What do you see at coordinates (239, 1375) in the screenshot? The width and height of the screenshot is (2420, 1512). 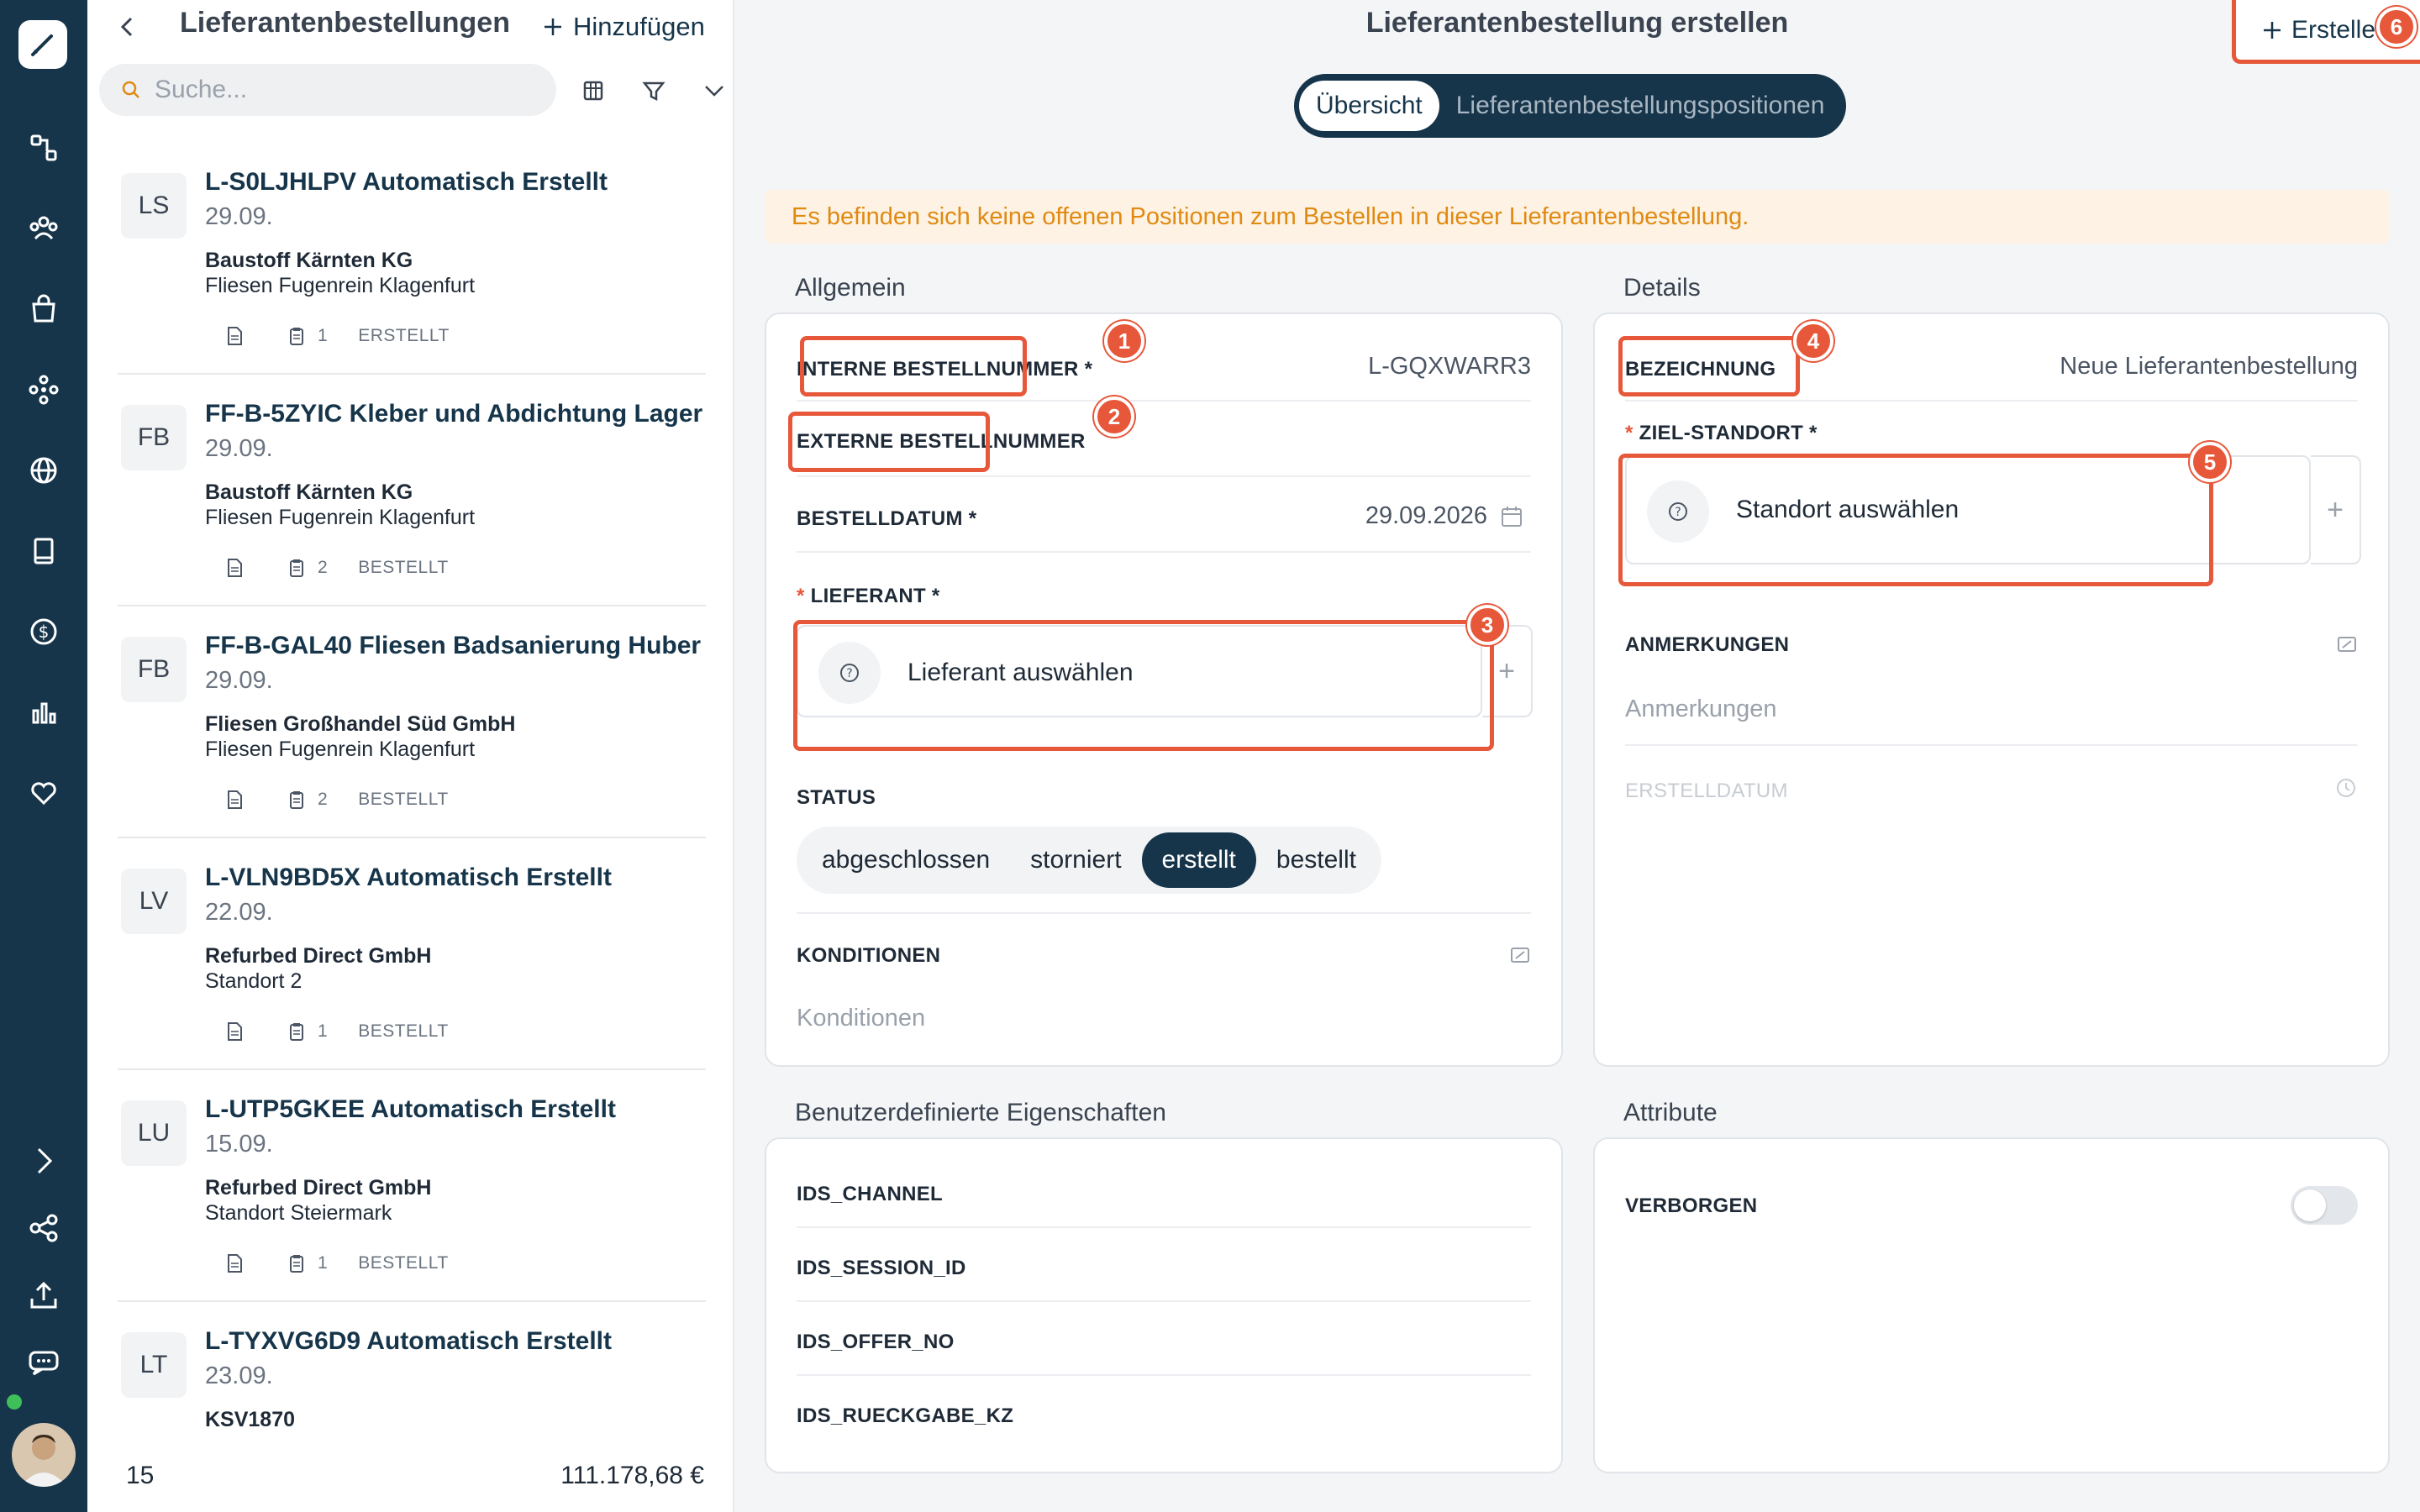 I see `item-date: 23.09.` at bounding box center [239, 1375].